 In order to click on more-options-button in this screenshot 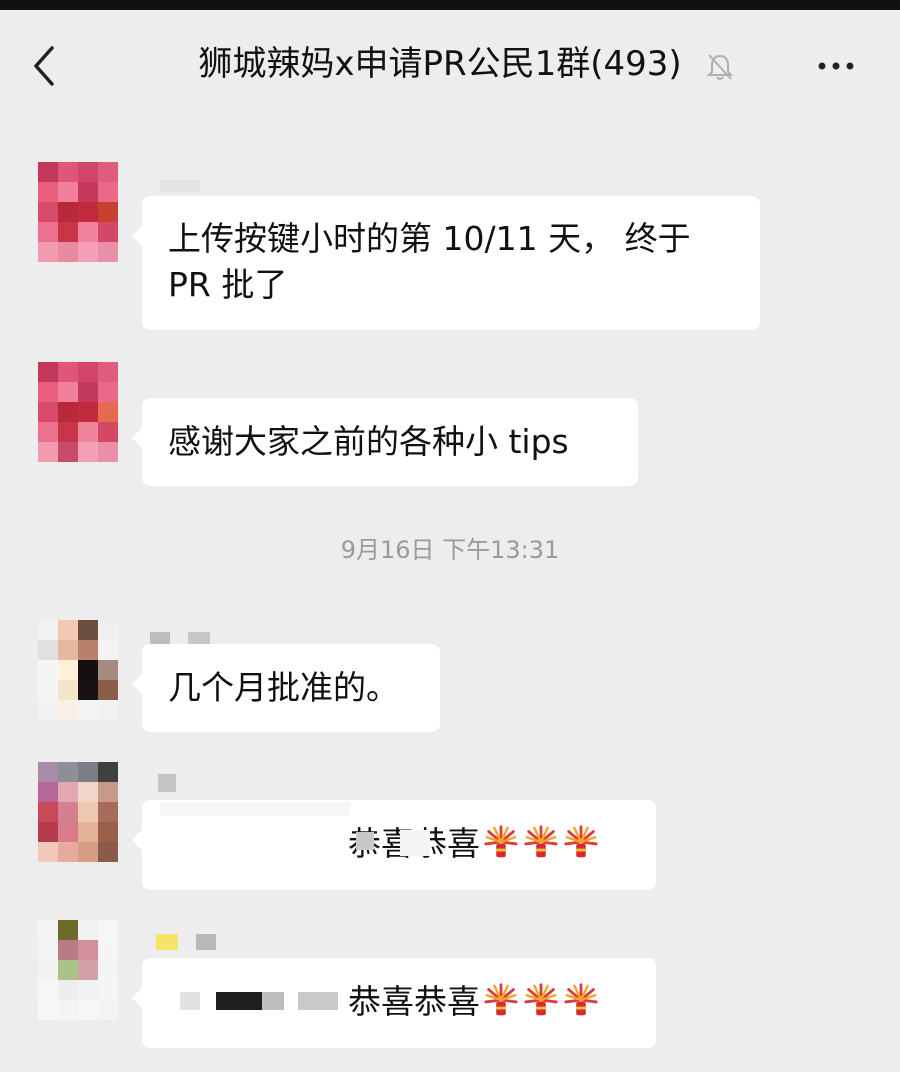, I will do `click(836, 66)`.